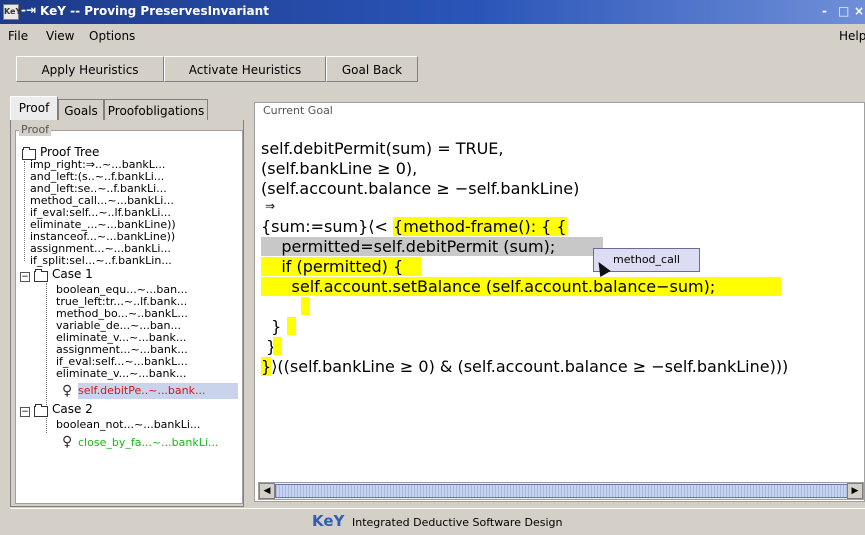  What do you see at coordinates (267, 491) in the screenshot?
I see `scroll-left-icon: ◀` at bounding box center [267, 491].